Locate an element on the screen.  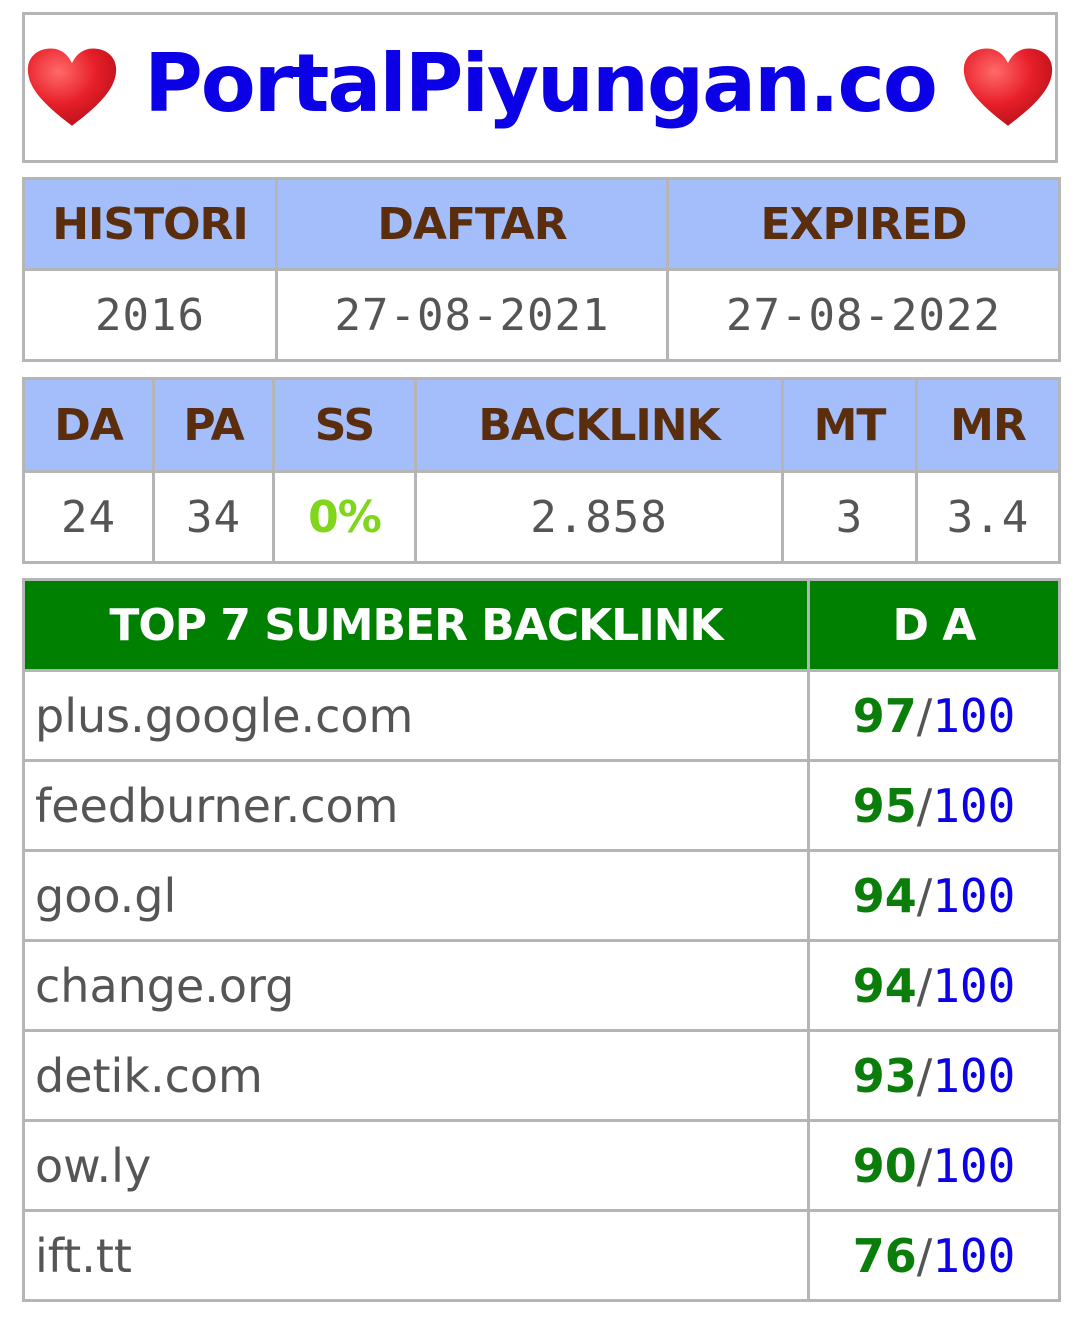
value-mt: 3 is located at coordinates (849, 517).